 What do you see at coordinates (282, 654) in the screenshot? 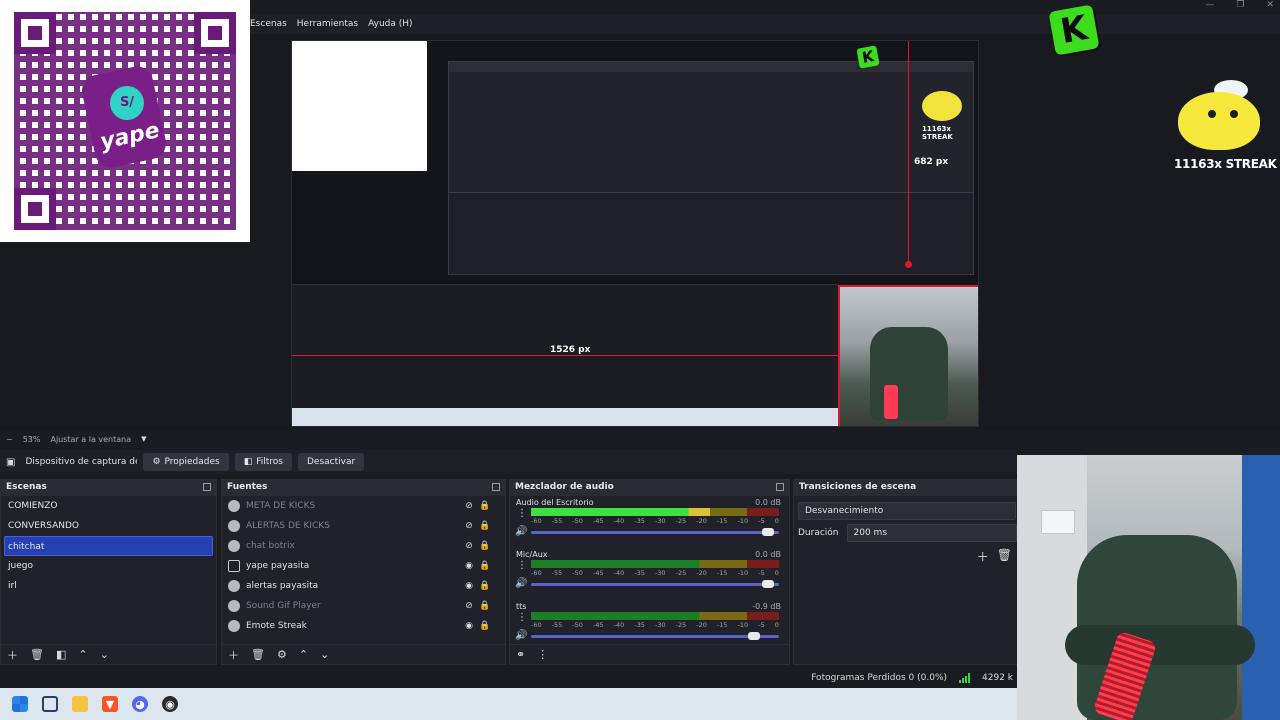
I see `gear-icon: ⚙` at bounding box center [282, 654].